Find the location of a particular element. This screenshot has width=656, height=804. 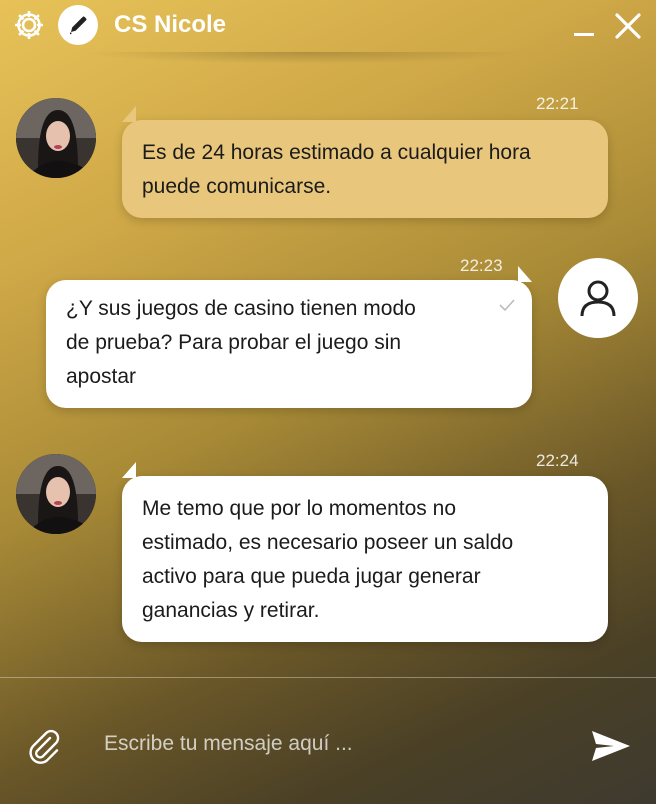

pencil-icon is located at coordinates (78, 25).